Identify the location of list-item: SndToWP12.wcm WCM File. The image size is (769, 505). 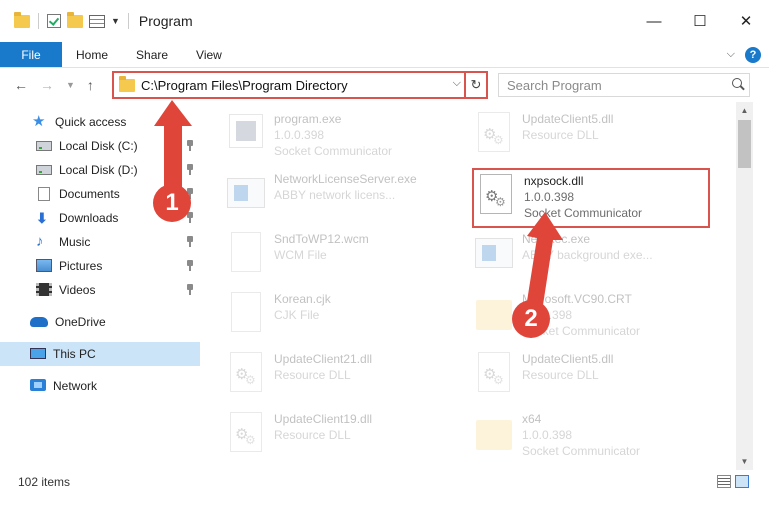
(346, 258).